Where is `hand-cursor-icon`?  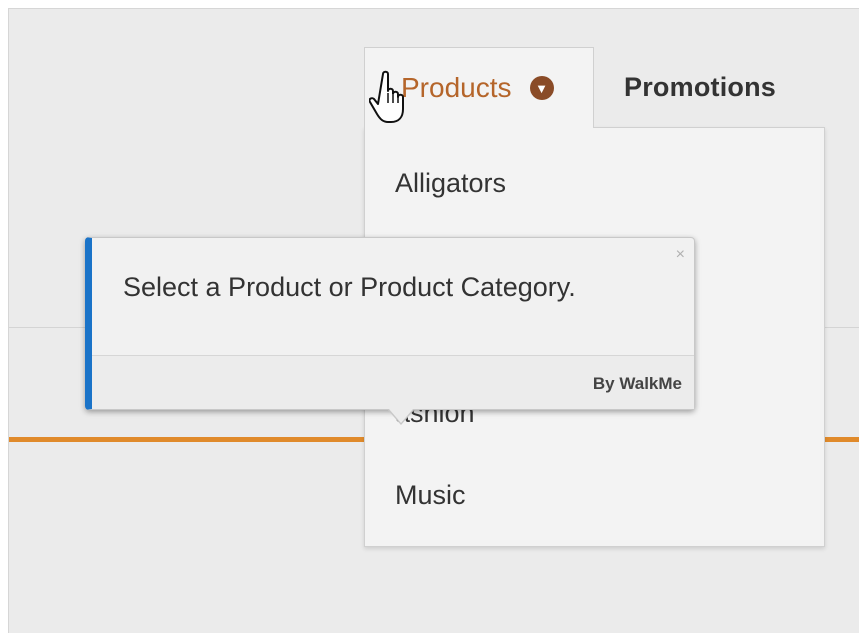 hand-cursor-icon is located at coordinates (386, 96).